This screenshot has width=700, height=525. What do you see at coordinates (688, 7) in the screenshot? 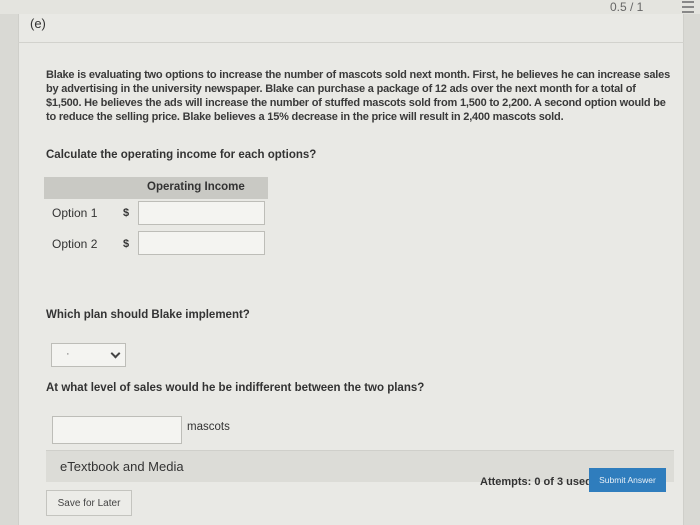
I see `menu-icon` at bounding box center [688, 7].